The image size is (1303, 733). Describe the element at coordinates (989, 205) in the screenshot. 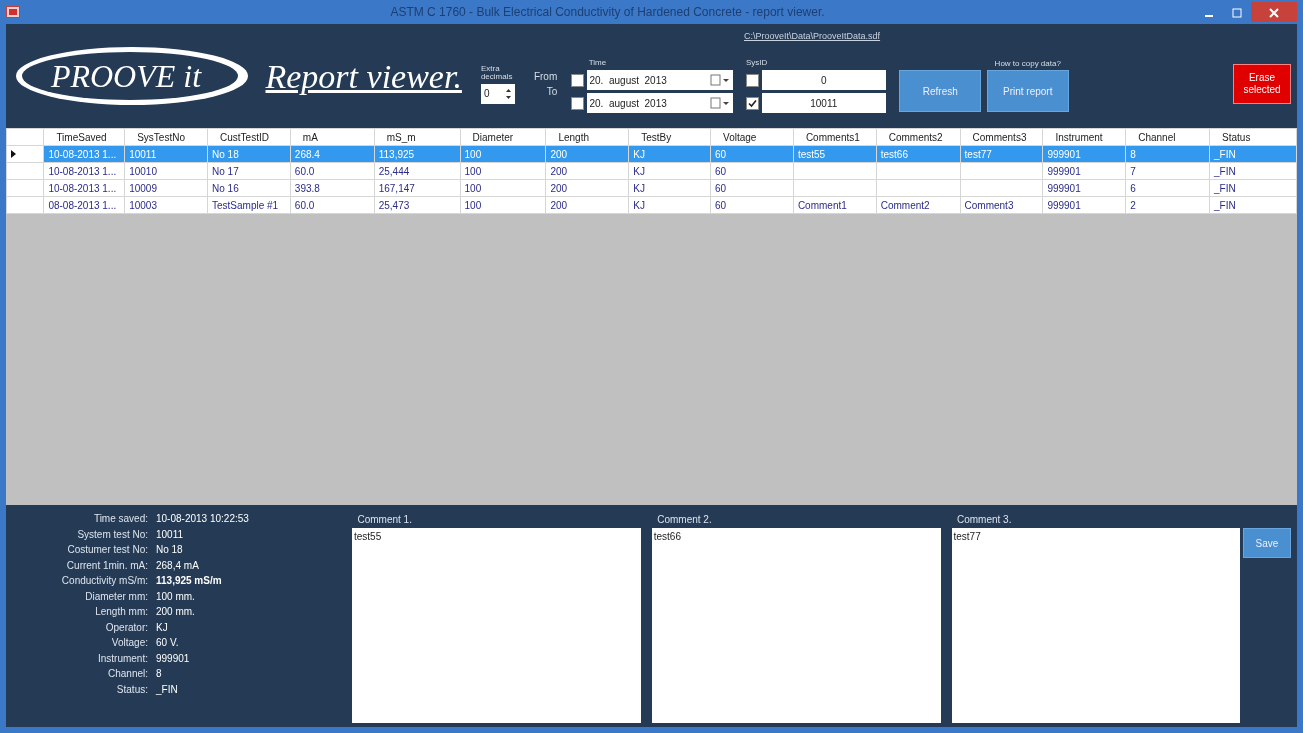

I see `table-cell: Comment3` at that location.